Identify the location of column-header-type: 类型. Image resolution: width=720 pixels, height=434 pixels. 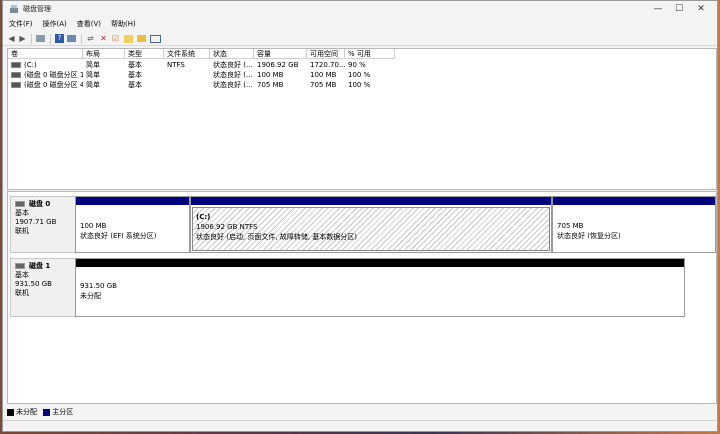
(144, 54).